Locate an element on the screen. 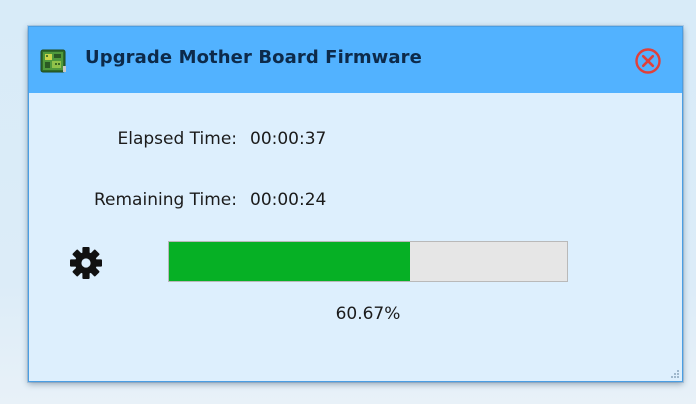 The height and width of the screenshot is (404, 696). remaining-time-label: Remaining Time: is located at coordinates (165, 200).